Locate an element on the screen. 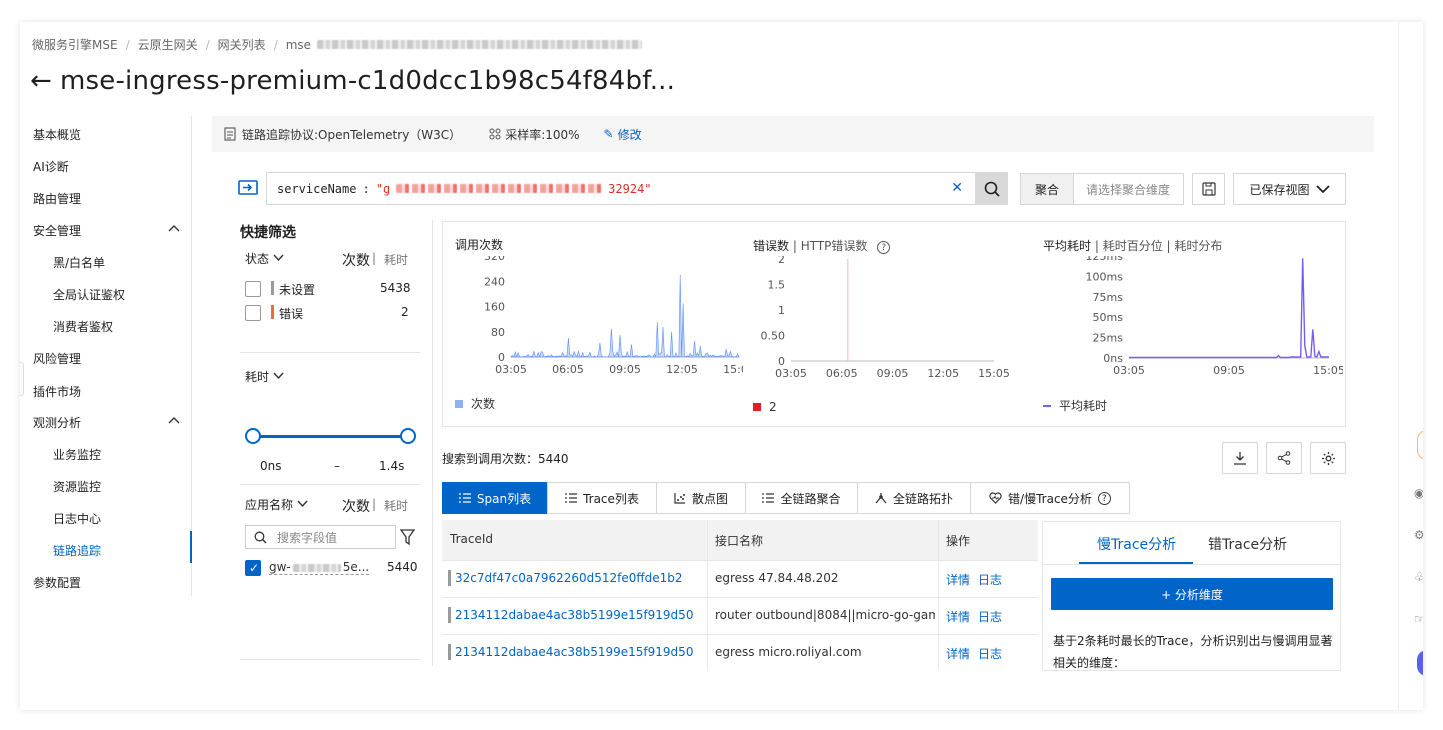  api-name: egress micro.roliyal.com is located at coordinates (788, 652).